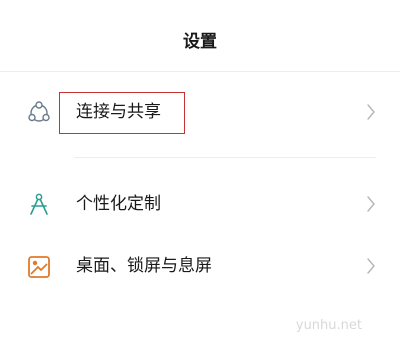 The height and width of the screenshot is (350, 400). I want to click on watermark: yunhu.net, so click(328, 325).